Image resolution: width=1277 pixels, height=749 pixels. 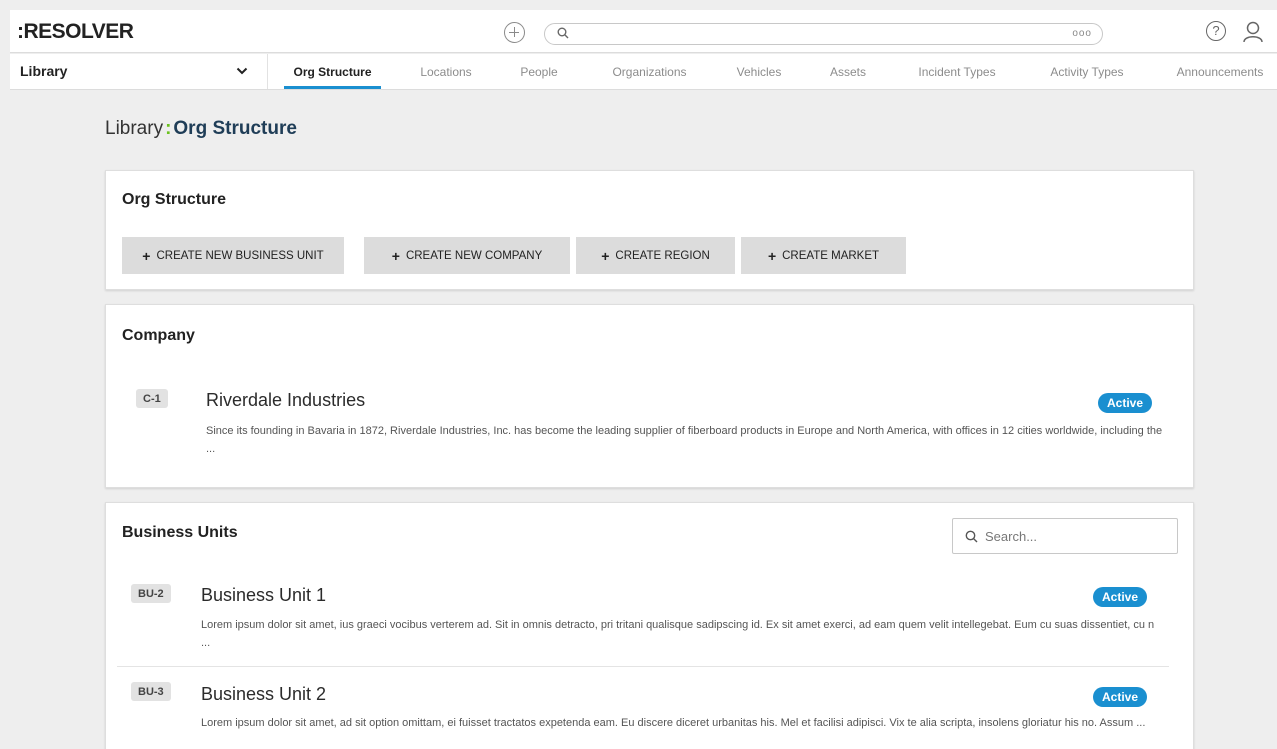 What do you see at coordinates (446, 71) in the screenshot?
I see `tab-locations: Locations` at bounding box center [446, 71].